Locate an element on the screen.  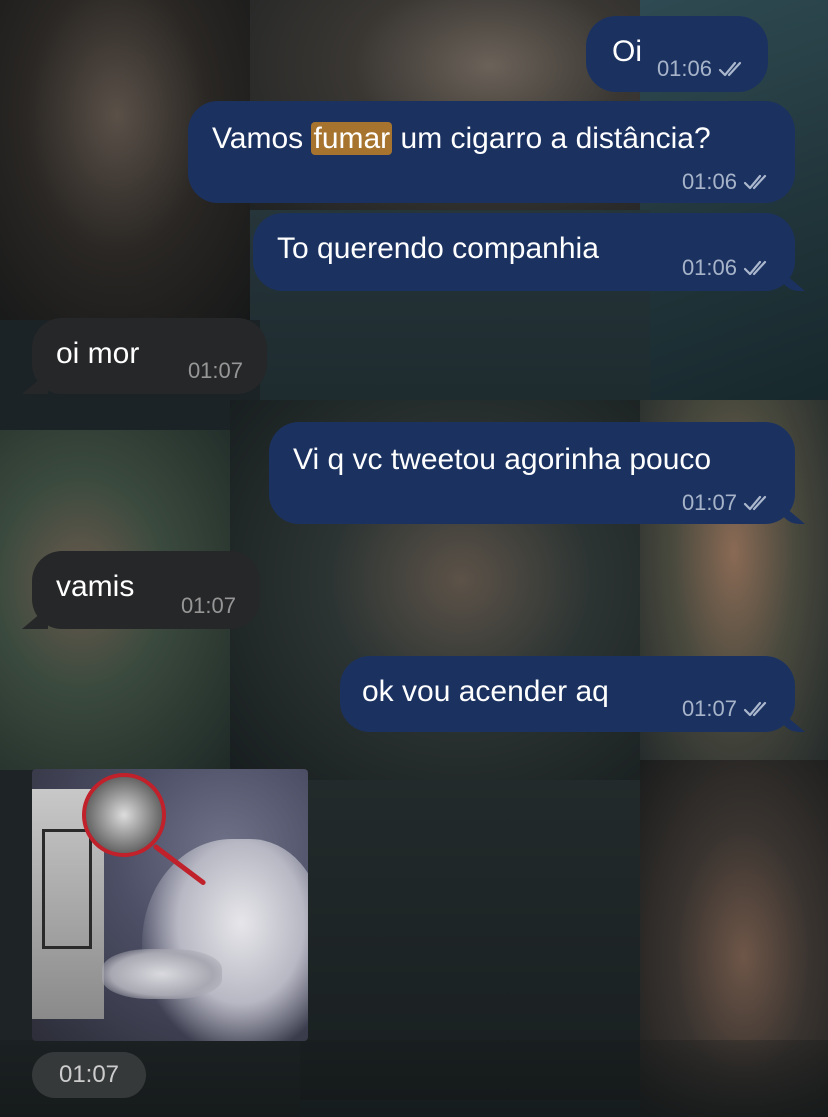
message-text: Oi is located at coordinates (627, 51).